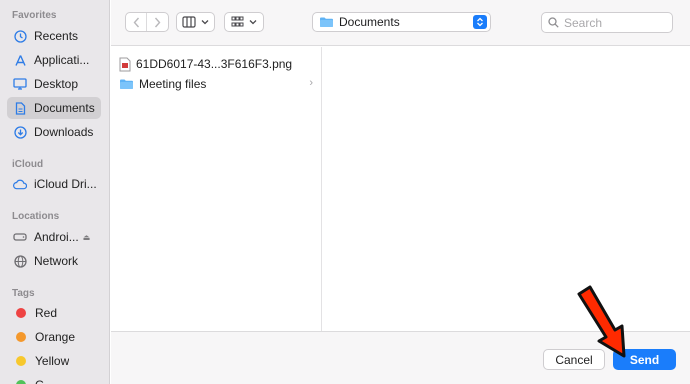 Image resolution: width=690 pixels, height=384 pixels. What do you see at coordinates (553, 22) in the screenshot?
I see `search-icon` at bounding box center [553, 22].